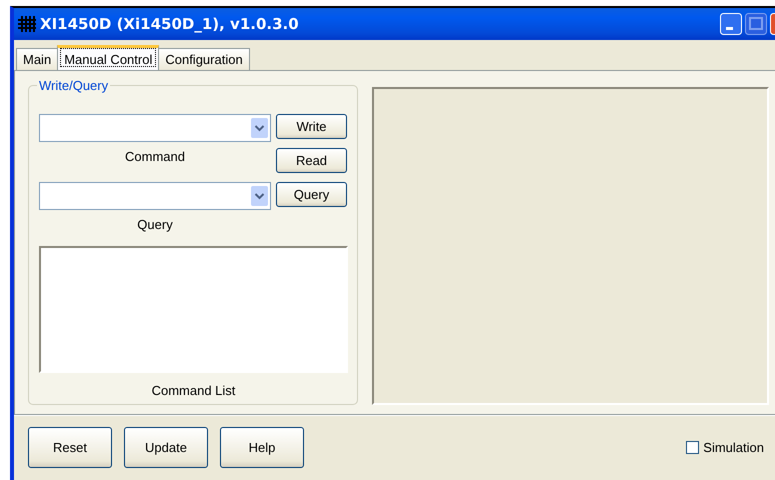 Image resolution: width=775 pixels, height=480 pixels. Describe the element at coordinates (37, 59) in the screenshot. I see `tab: Main` at that location.